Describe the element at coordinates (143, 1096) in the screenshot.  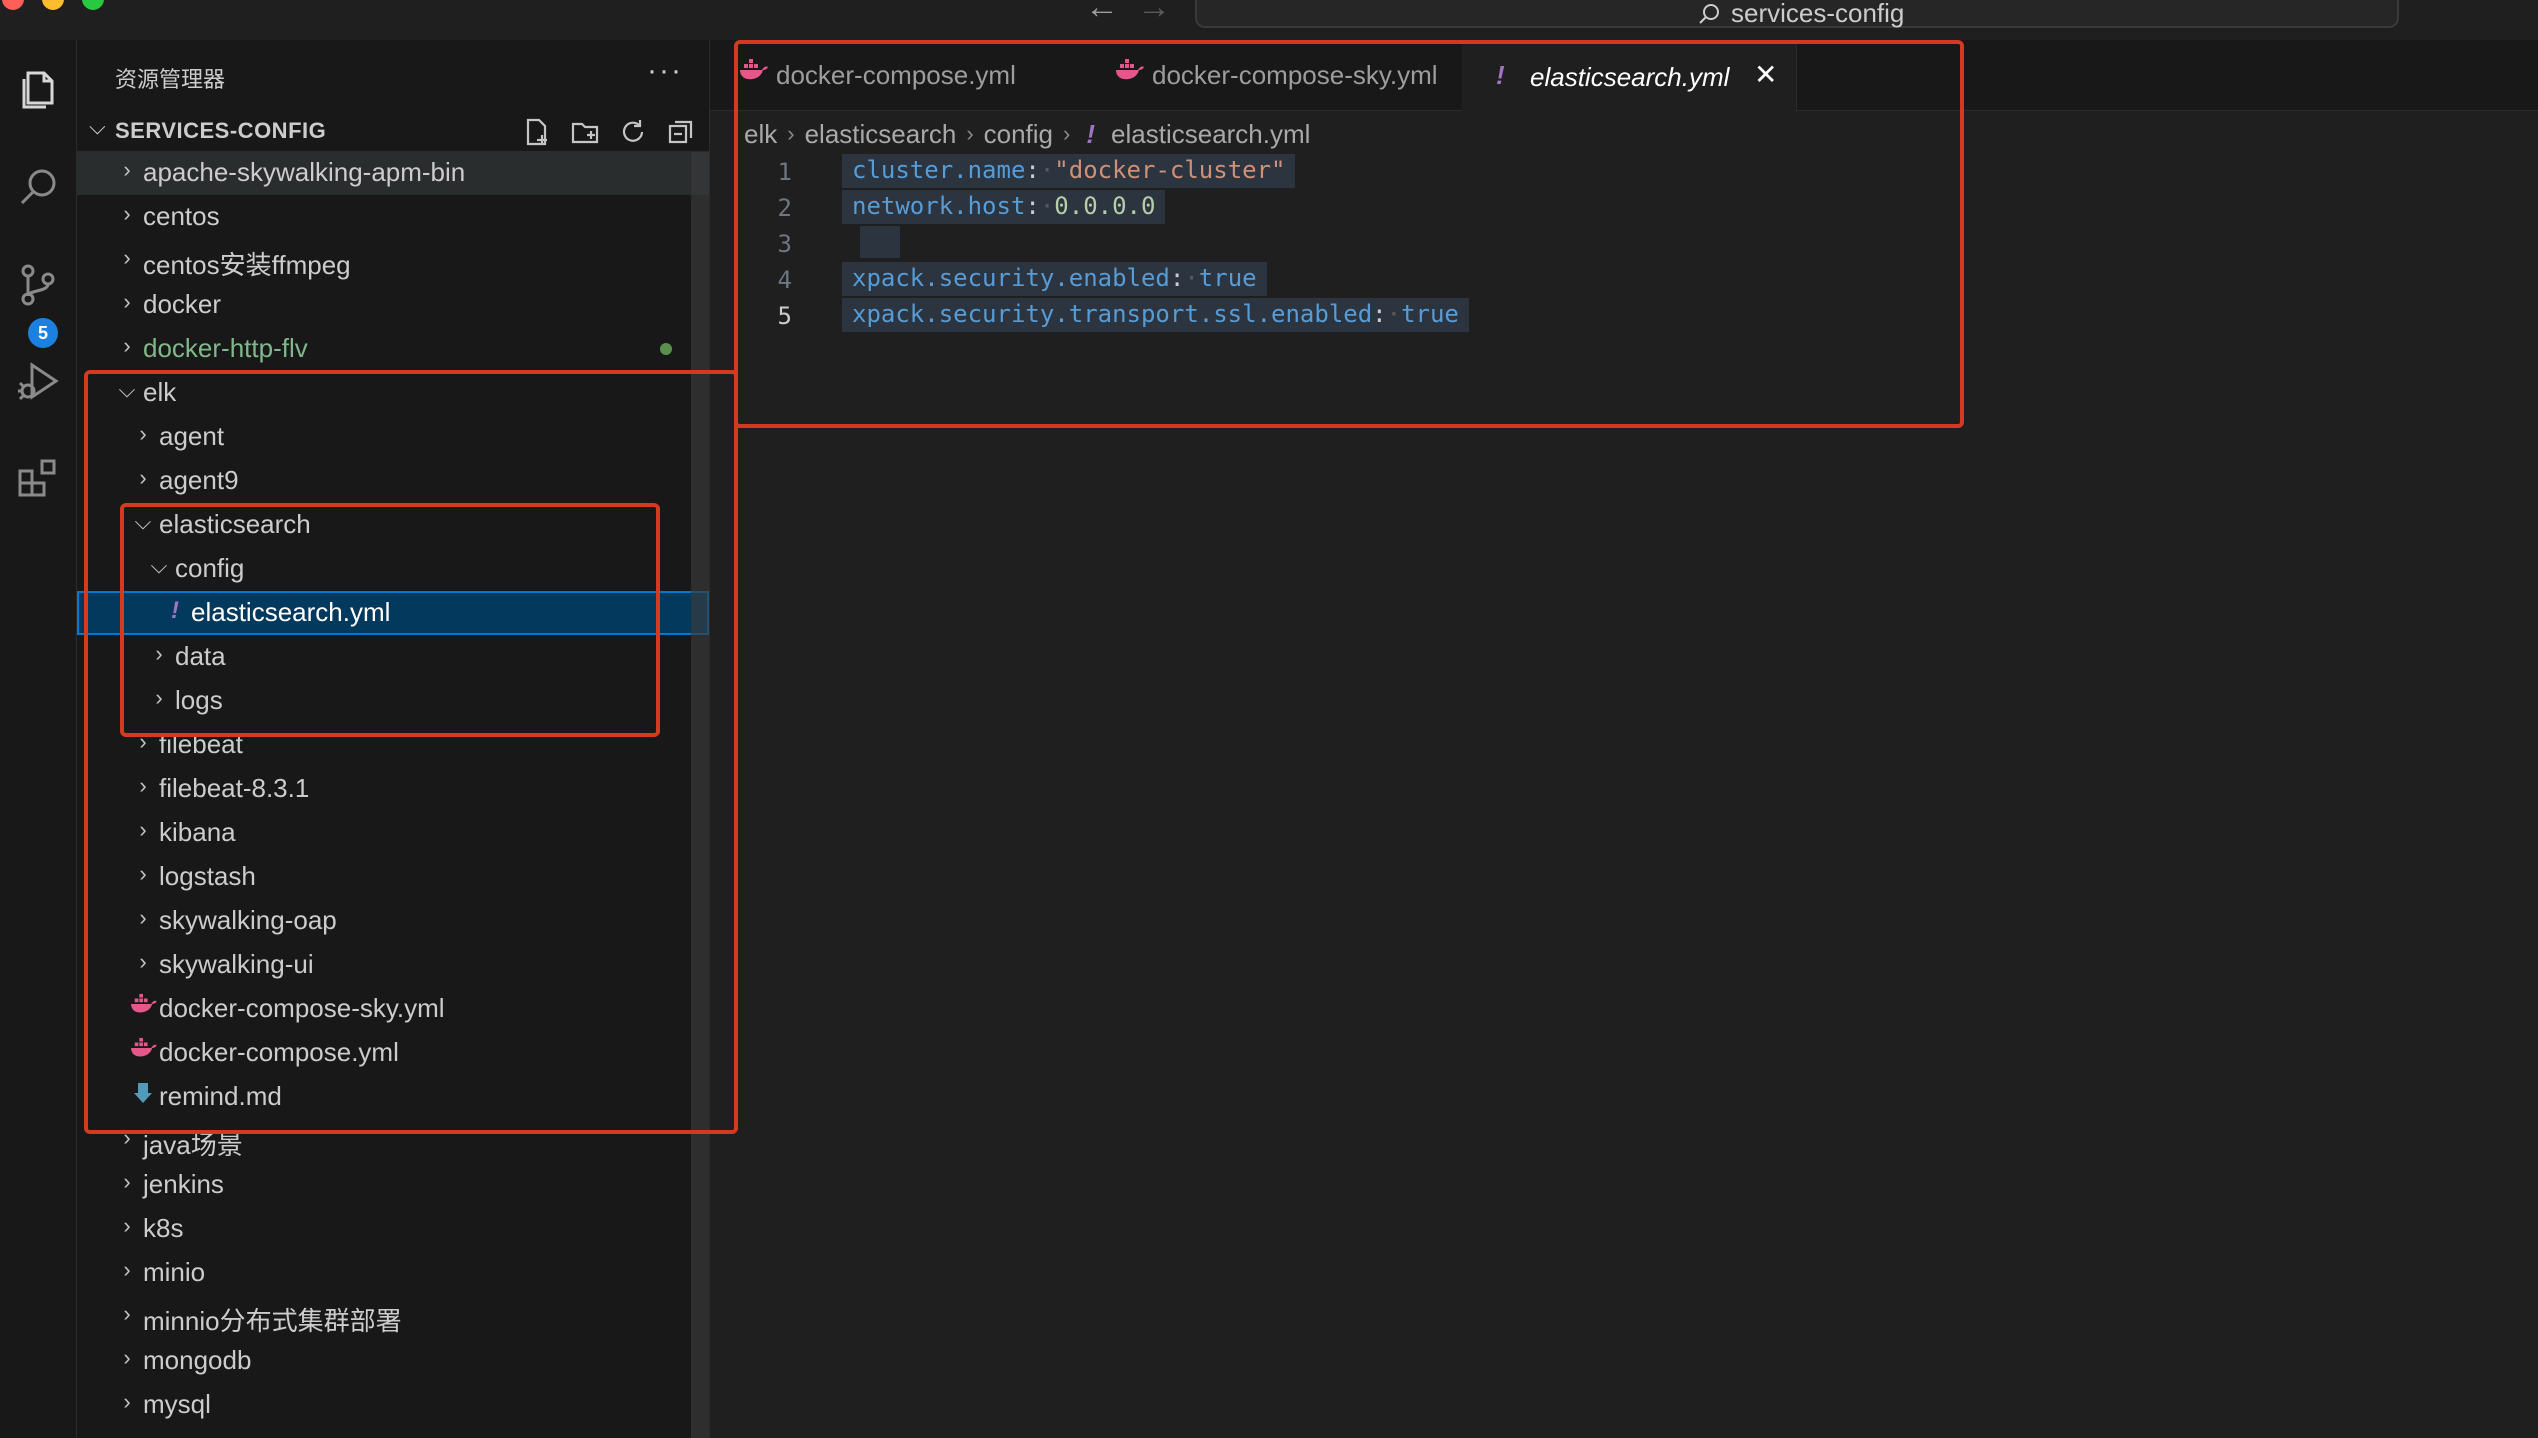
I see `markdown-icon` at that location.